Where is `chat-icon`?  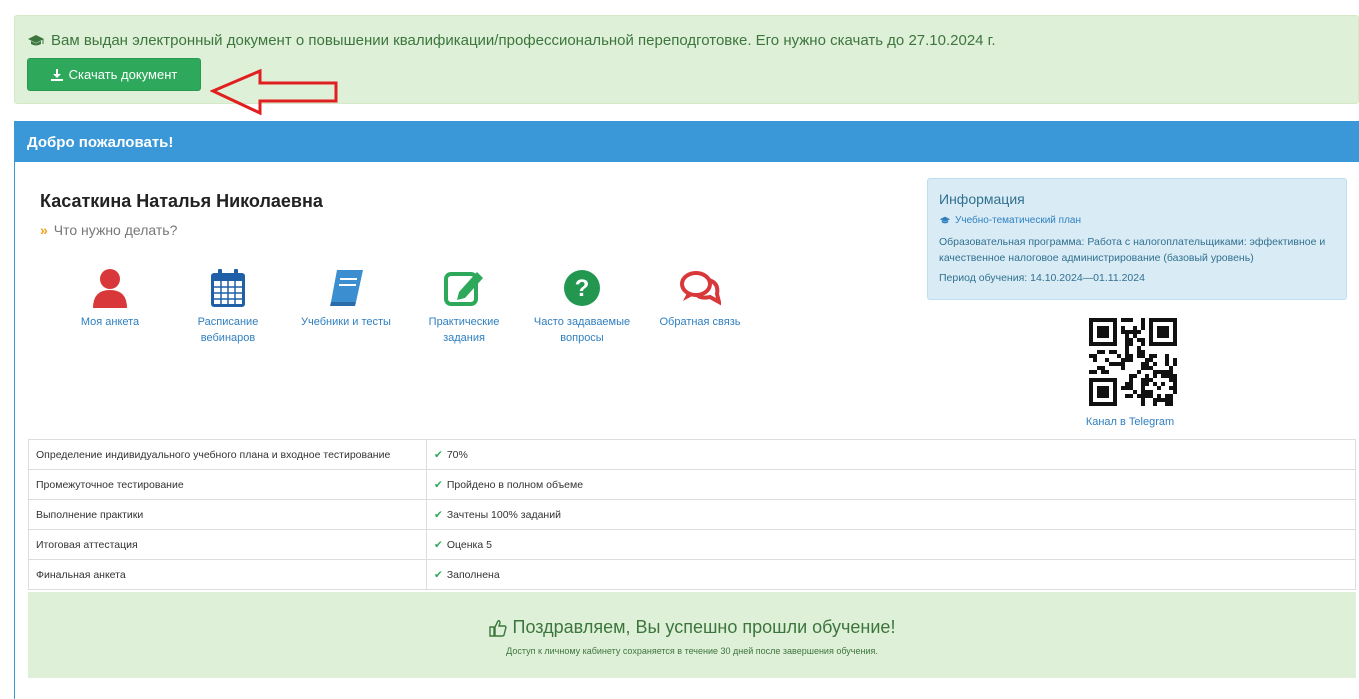
chat-icon is located at coordinates (700, 288).